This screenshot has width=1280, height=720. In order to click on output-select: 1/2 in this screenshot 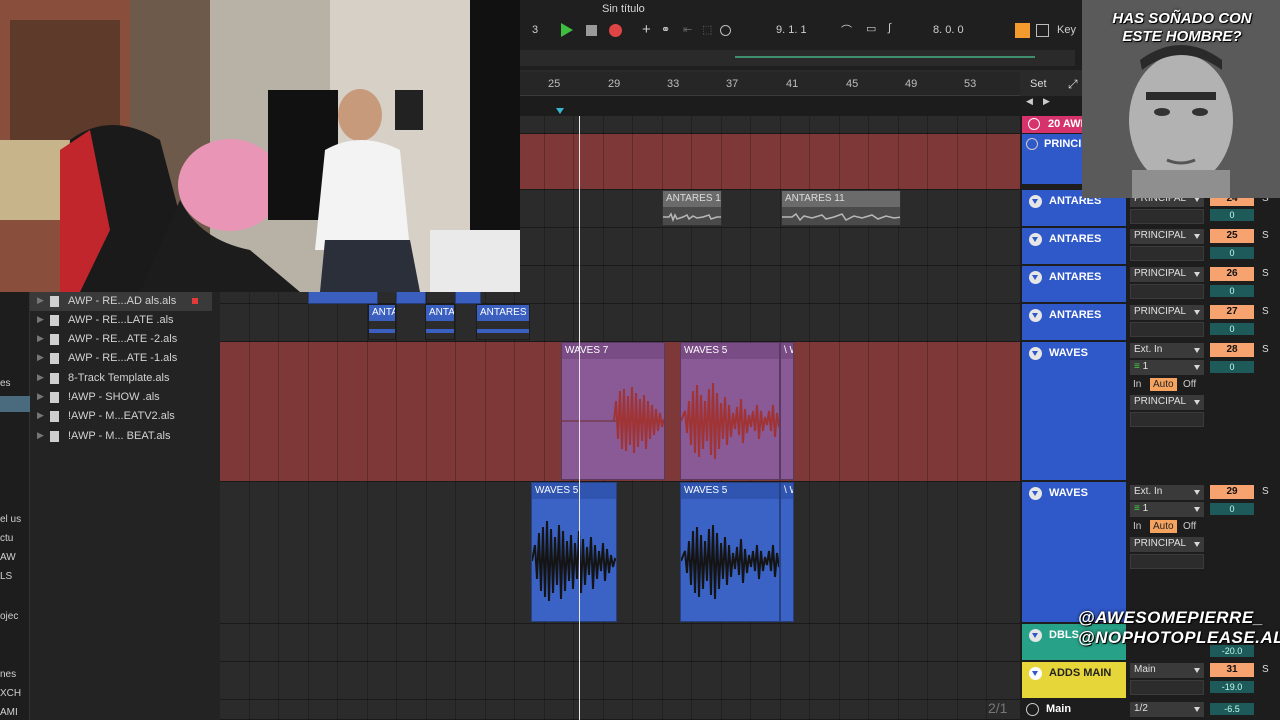, I will do `click(1167, 709)`.